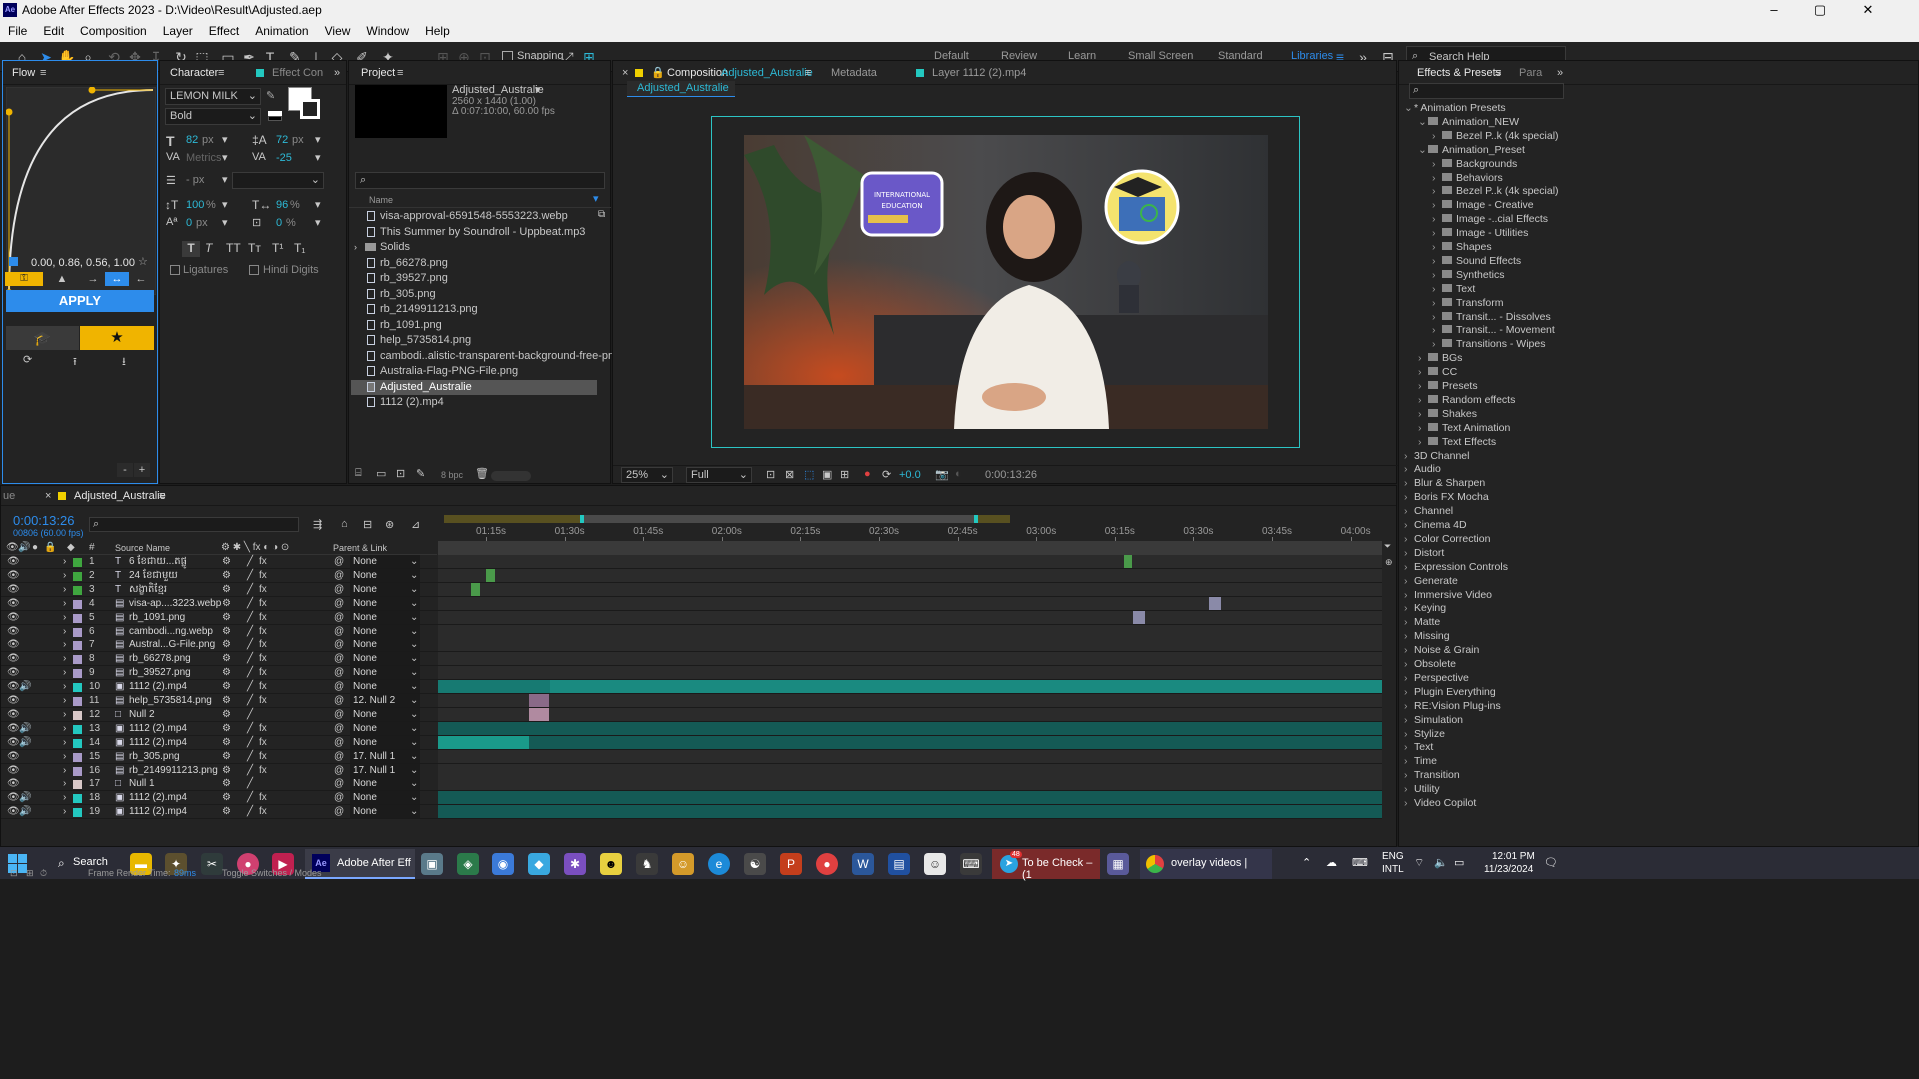 The image size is (1919, 1079). I want to click on project-search-input: ⌕, so click(480, 180).